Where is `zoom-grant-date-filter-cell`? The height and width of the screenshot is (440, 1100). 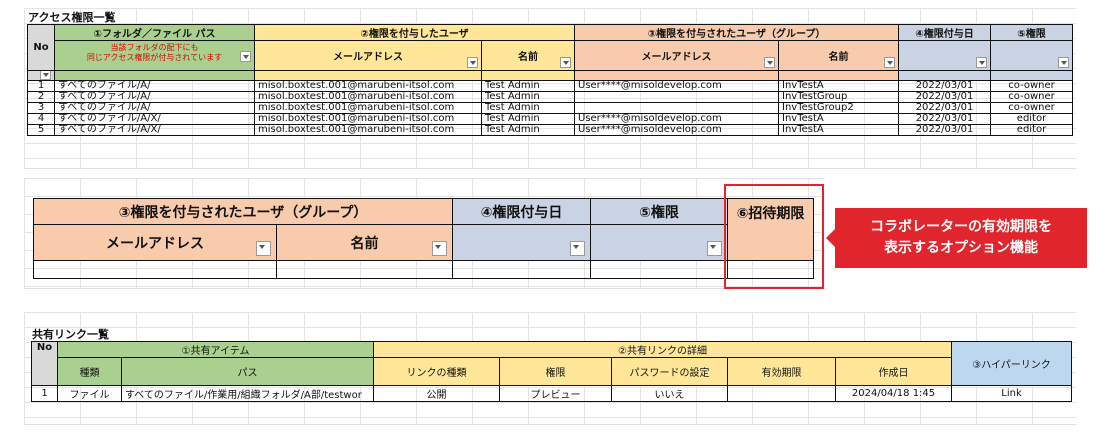
zoom-grant-date-filter-cell is located at coordinates (522, 242).